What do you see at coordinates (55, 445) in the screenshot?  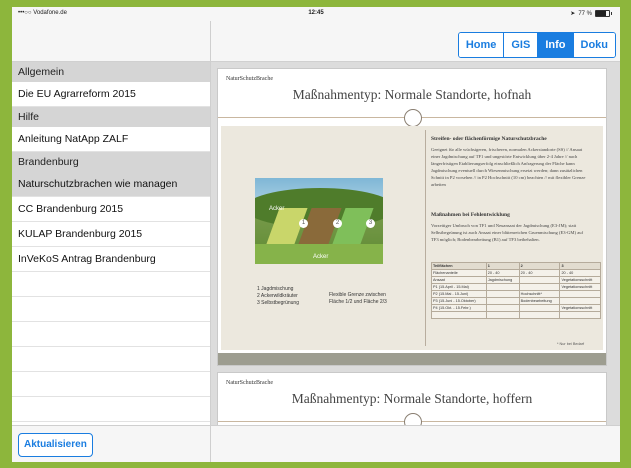 I see `refresh-button: Aktualisieren` at bounding box center [55, 445].